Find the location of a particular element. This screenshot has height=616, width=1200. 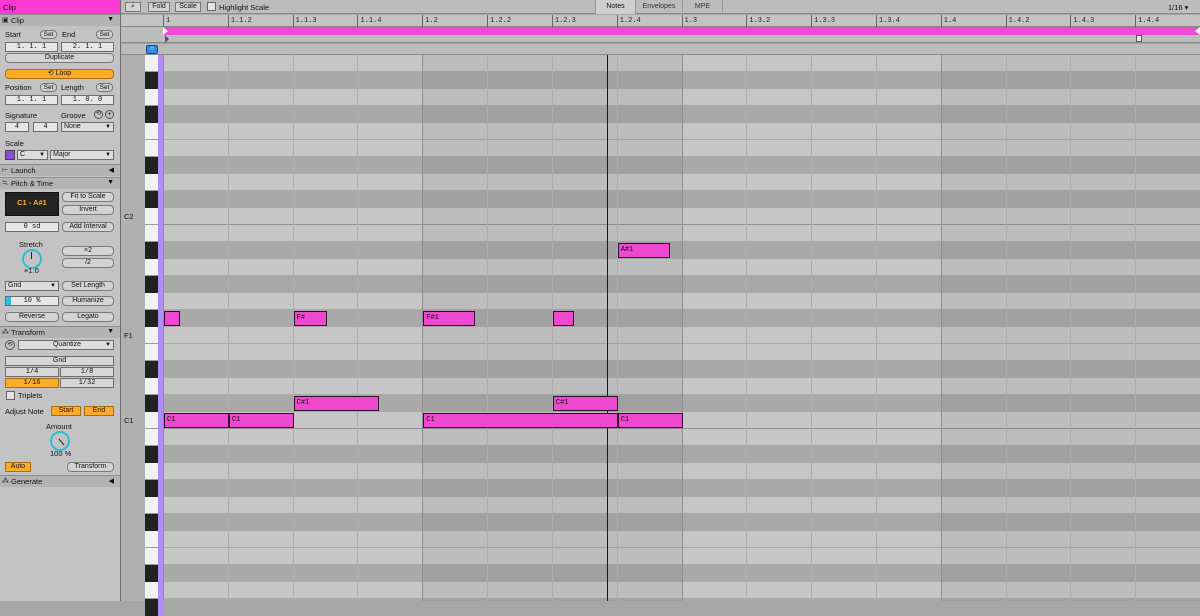

start-marker-icon is located at coordinates (167, 39).